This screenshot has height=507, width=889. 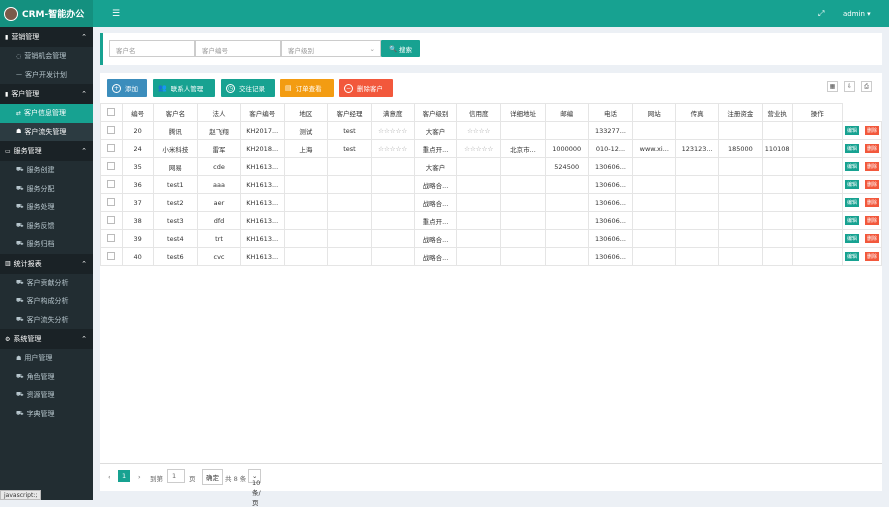 What do you see at coordinates (523, 112) in the screenshot?
I see `column-header: 详细地址` at bounding box center [523, 112].